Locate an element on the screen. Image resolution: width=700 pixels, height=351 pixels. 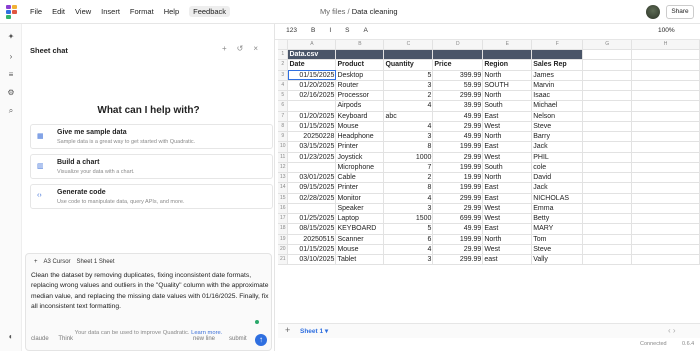
cell: 1500 is located at coordinates (408, 219).